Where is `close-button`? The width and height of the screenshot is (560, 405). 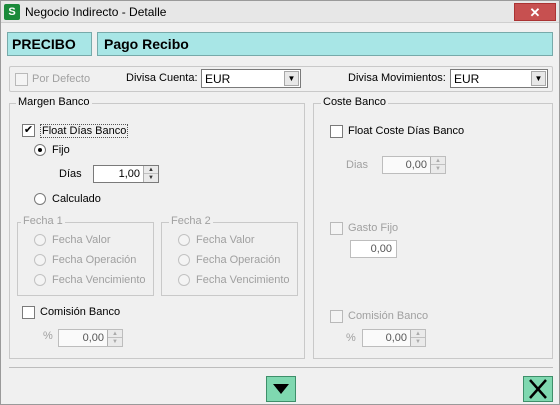 close-button is located at coordinates (538, 389).